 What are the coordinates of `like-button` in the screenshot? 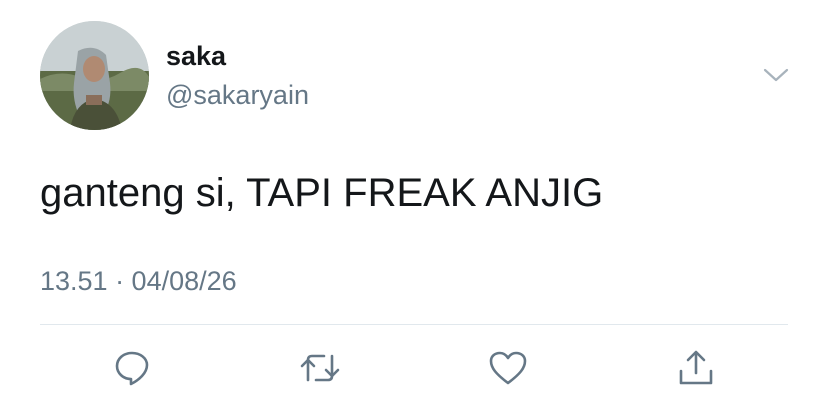 It's located at (508, 368).